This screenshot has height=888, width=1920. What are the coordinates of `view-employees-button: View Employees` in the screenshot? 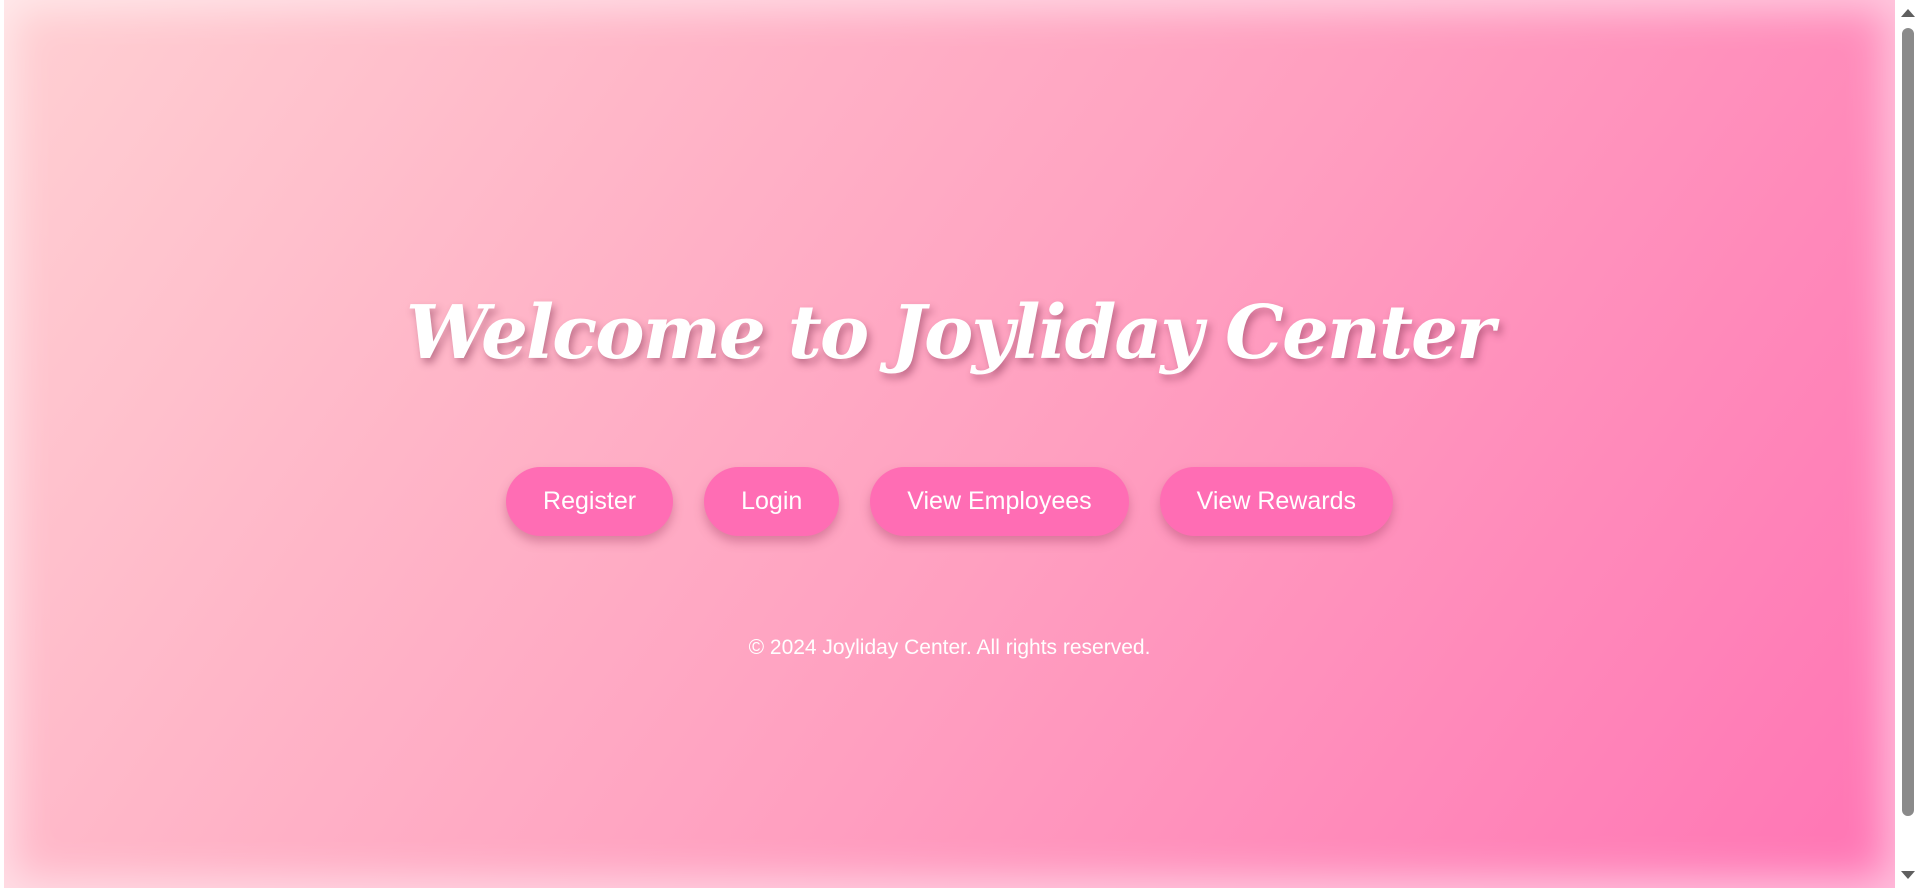 It's located at (999, 501).